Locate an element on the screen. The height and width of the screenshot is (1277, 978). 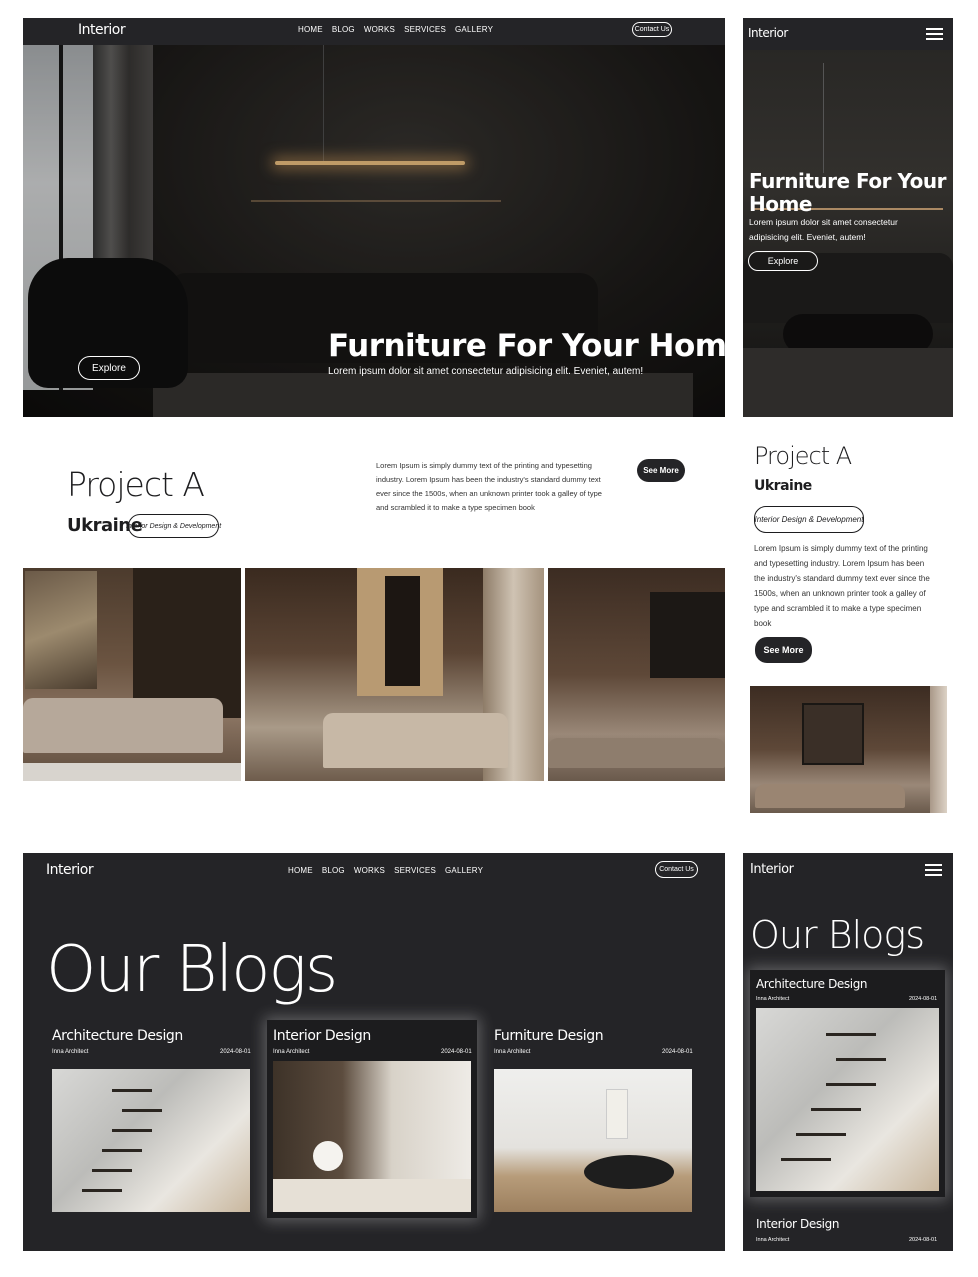
hero-subtitle-mobile-line2: adipisicing elit. Eveniet, autem! is located at coordinates (807, 237).